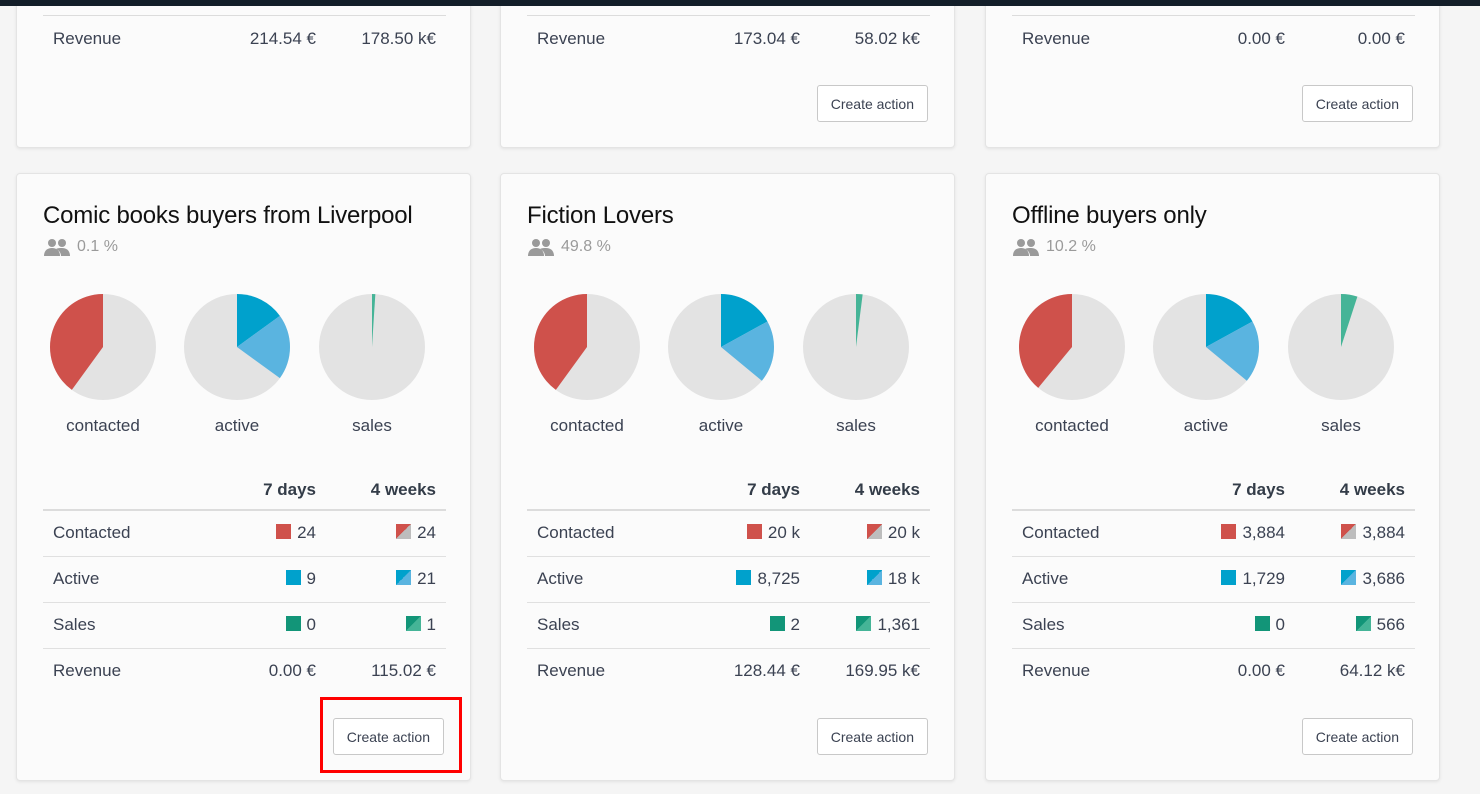  What do you see at coordinates (903, 533) in the screenshot?
I see `contacted-4-weeks: 20 k` at bounding box center [903, 533].